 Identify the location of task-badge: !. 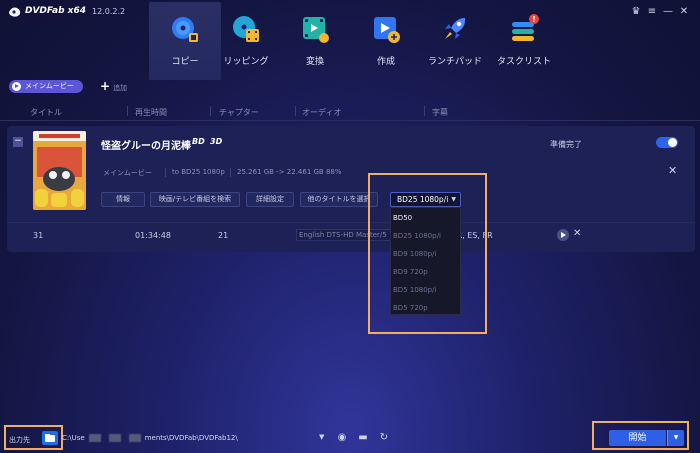
(534, 19).